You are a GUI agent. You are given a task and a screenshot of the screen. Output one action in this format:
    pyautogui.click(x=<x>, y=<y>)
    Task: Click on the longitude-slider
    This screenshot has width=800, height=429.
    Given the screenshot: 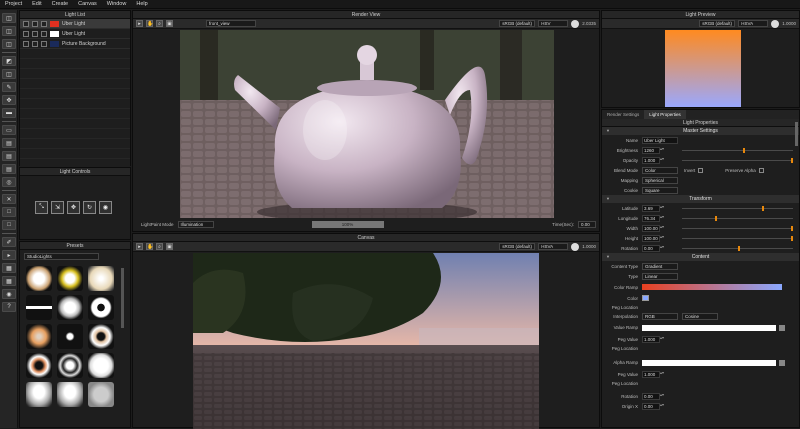 What is the action you would take?
    pyautogui.click(x=737, y=218)
    